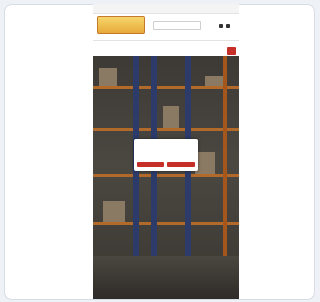  I want to click on cookie-consent-dialog, so click(166, 155).